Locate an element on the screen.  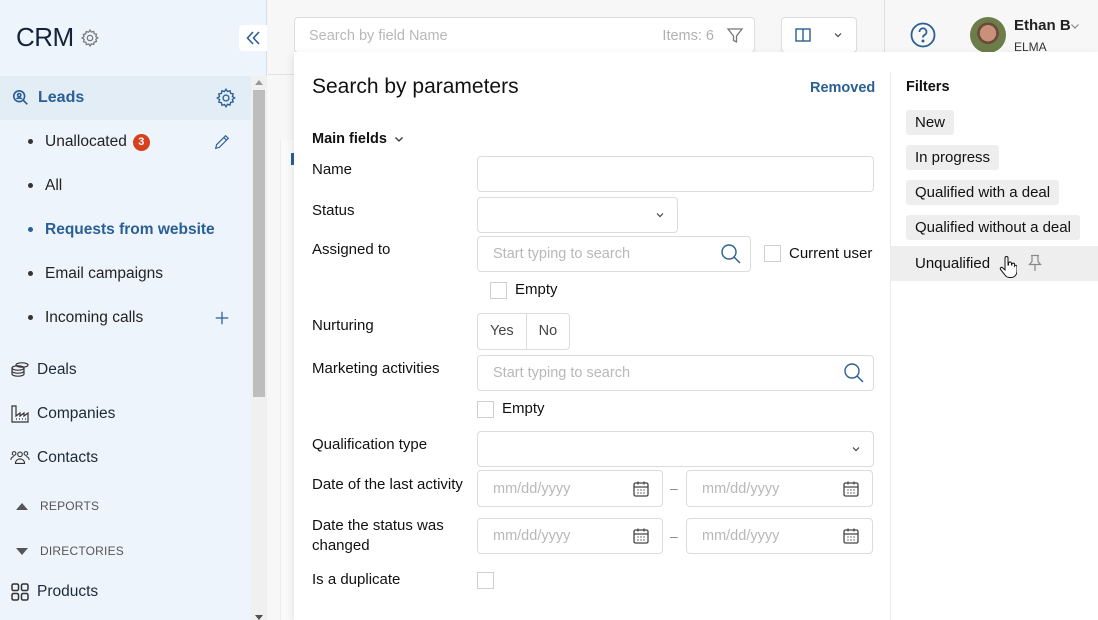
sidebar-item-contacts: Contacts is located at coordinates (125, 458).